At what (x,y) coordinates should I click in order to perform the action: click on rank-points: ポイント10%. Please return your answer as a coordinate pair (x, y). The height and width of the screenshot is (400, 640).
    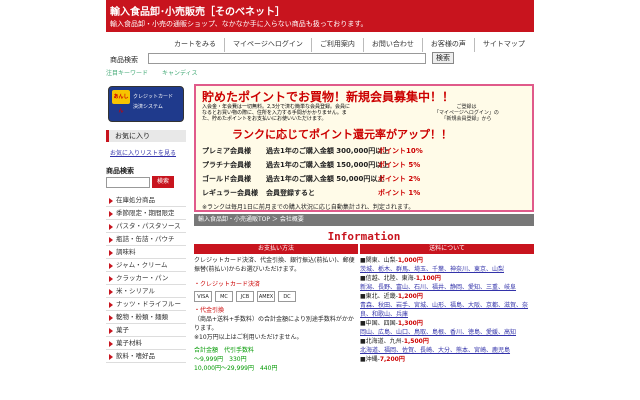
    Looking at the image, I should click on (400, 151).